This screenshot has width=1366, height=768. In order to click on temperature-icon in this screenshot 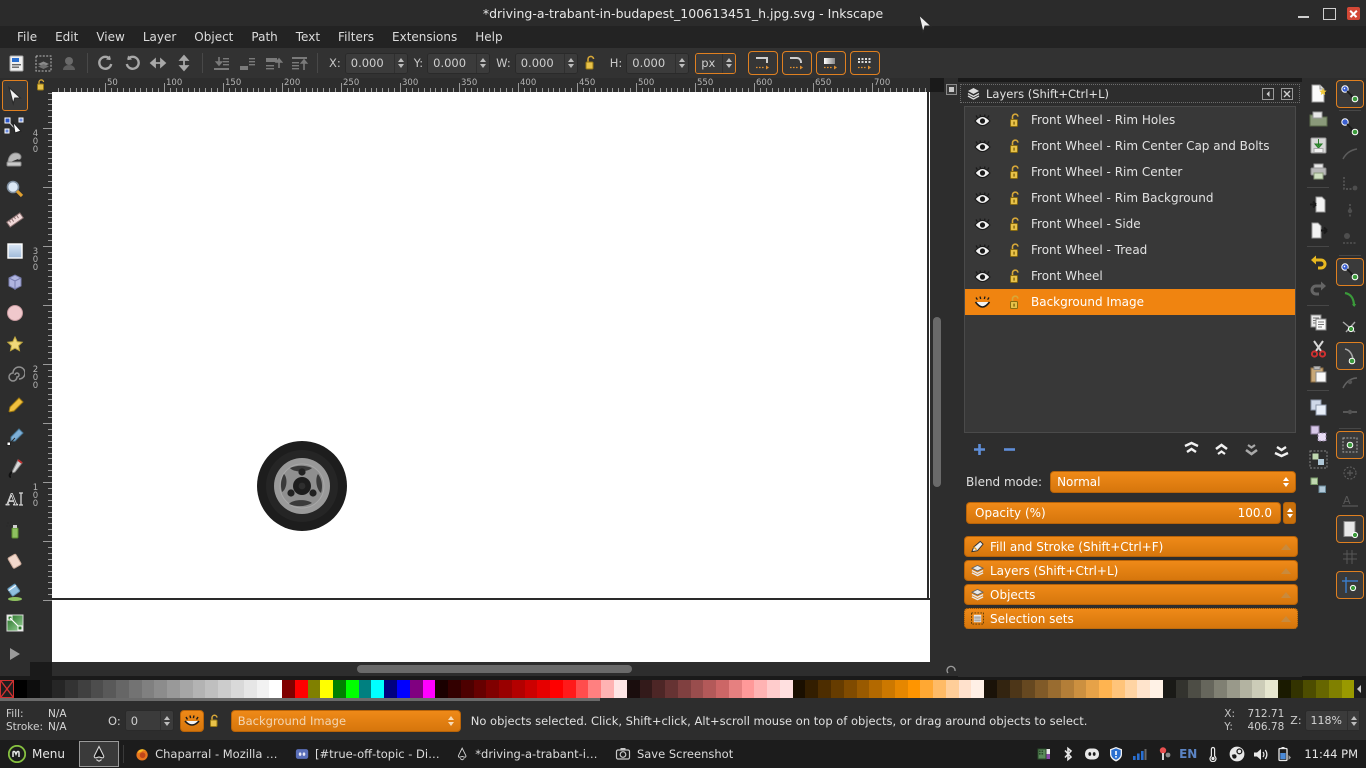, I will do `click(1212, 754)`.